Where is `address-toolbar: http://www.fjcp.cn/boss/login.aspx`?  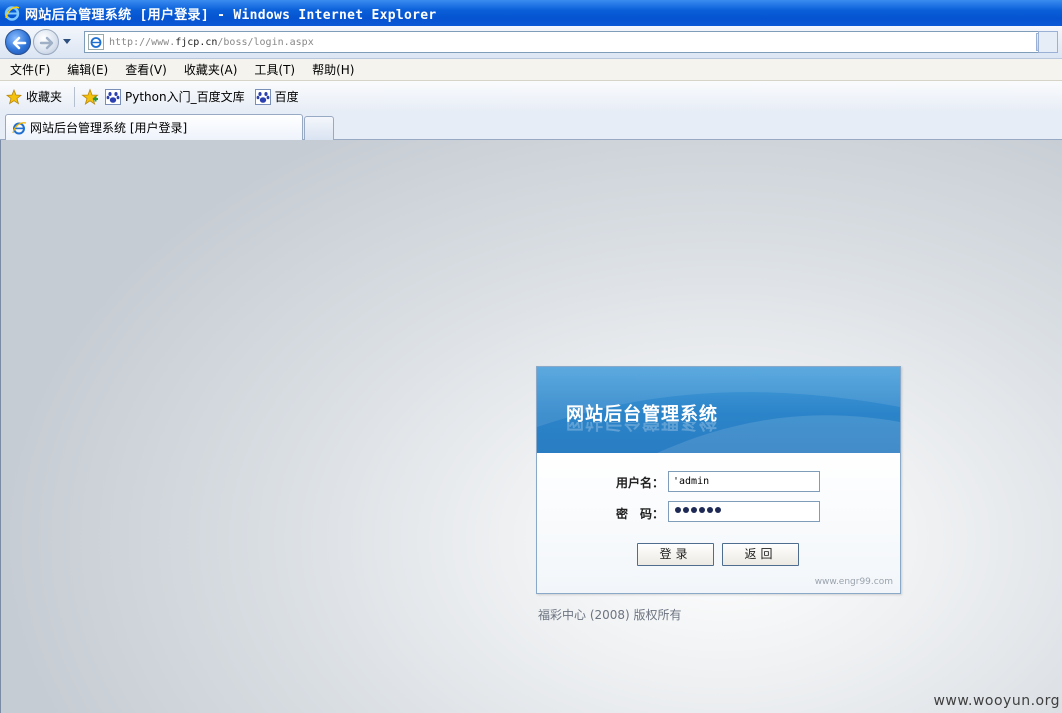
address-toolbar: http://www.fjcp.cn/boss/login.aspx is located at coordinates (531, 42).